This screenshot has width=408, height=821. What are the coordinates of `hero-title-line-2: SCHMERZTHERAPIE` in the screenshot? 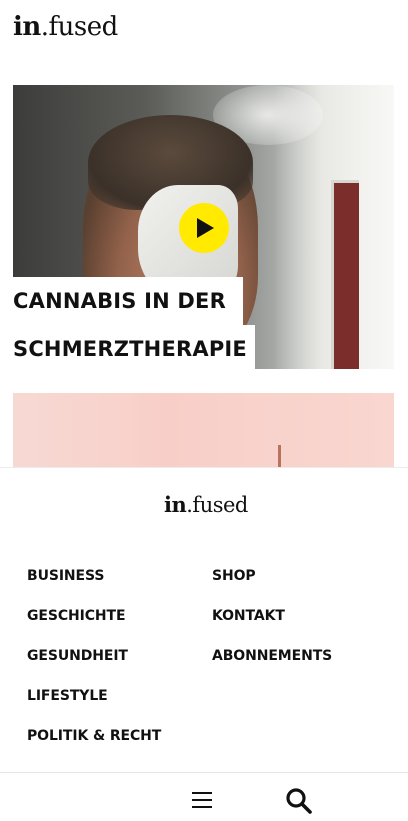 It's located at (134, 349).